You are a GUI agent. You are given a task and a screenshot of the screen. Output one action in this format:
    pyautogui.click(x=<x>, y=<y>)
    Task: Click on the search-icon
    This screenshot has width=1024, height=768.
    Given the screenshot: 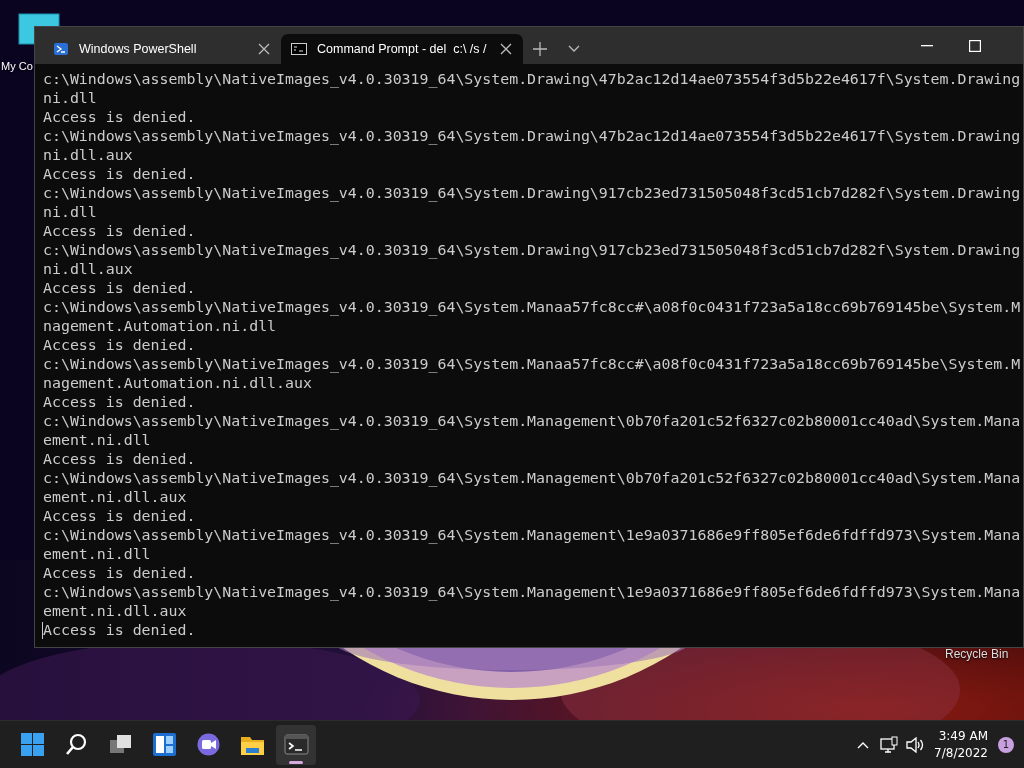 What is the action you would take?
    pyautogui.click(x=76, y=744)
    